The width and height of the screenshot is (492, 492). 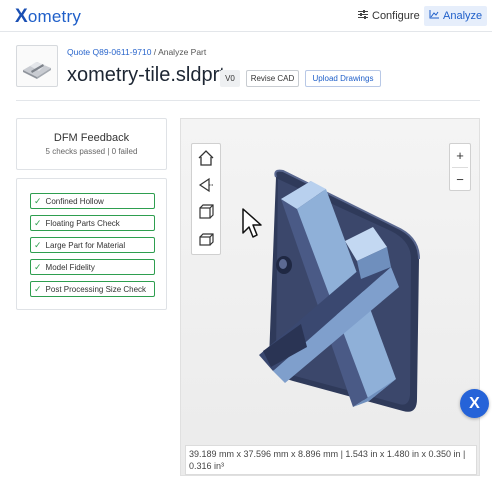 I want to click on home-view-icon, so click(x=206, y=158).